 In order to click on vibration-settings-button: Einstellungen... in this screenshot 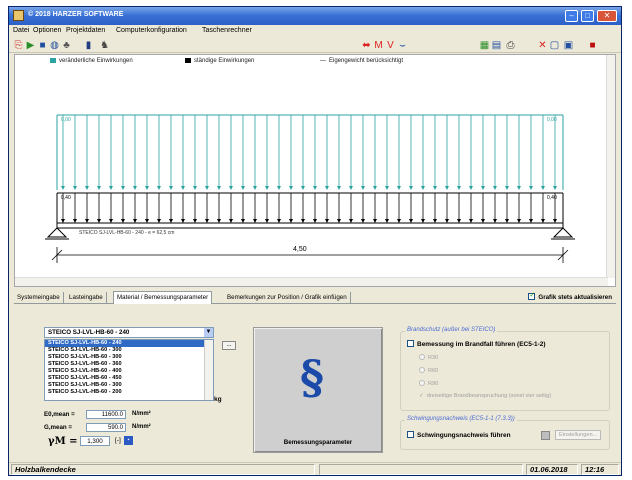, I will do `click(578, 435)`.